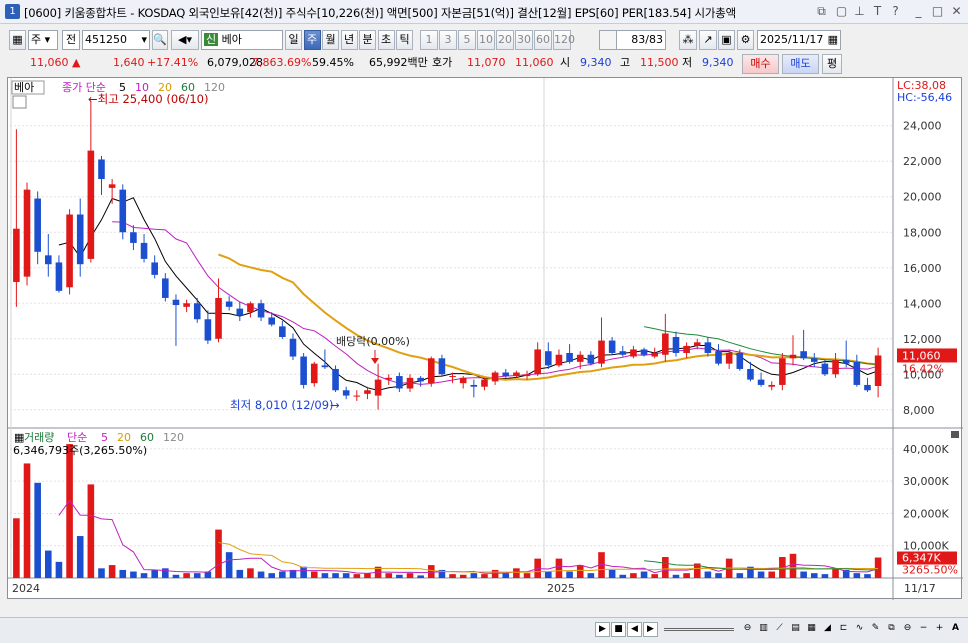  I want to click on sell-button: 매도, so click(800, 64).